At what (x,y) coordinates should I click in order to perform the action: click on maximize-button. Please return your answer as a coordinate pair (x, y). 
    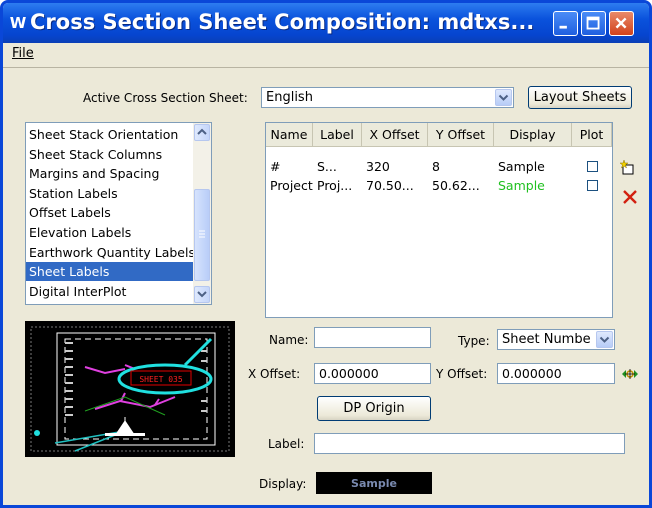
    Looking at the image, I should click on (593, 23).